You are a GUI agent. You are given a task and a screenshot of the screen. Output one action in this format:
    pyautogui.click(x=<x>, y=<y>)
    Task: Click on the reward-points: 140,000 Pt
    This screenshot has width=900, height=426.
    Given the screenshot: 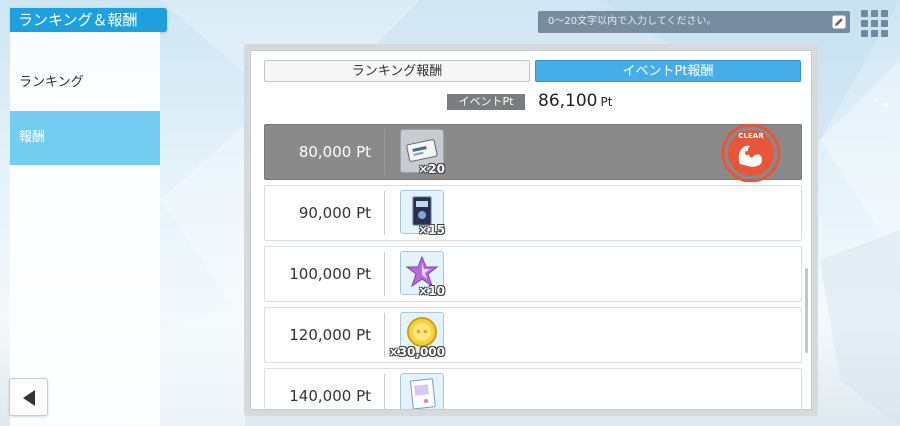 What is the action you would take?
    pyautogui.click(x=330, y=396)
    